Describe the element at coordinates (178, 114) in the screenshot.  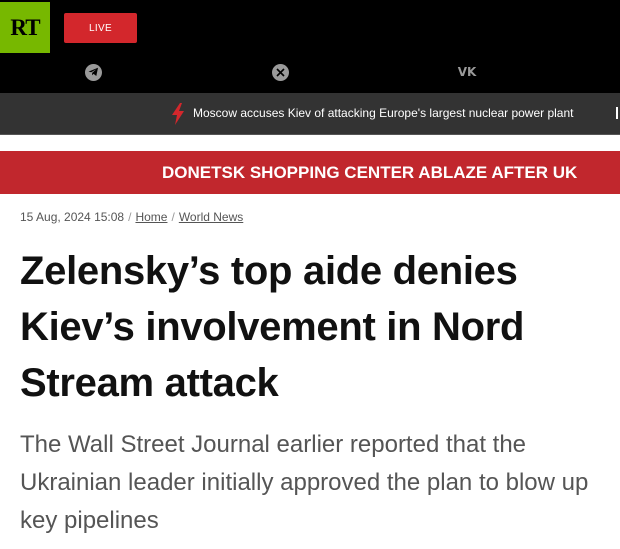
I see `lightning-bolt-icon` at that location.